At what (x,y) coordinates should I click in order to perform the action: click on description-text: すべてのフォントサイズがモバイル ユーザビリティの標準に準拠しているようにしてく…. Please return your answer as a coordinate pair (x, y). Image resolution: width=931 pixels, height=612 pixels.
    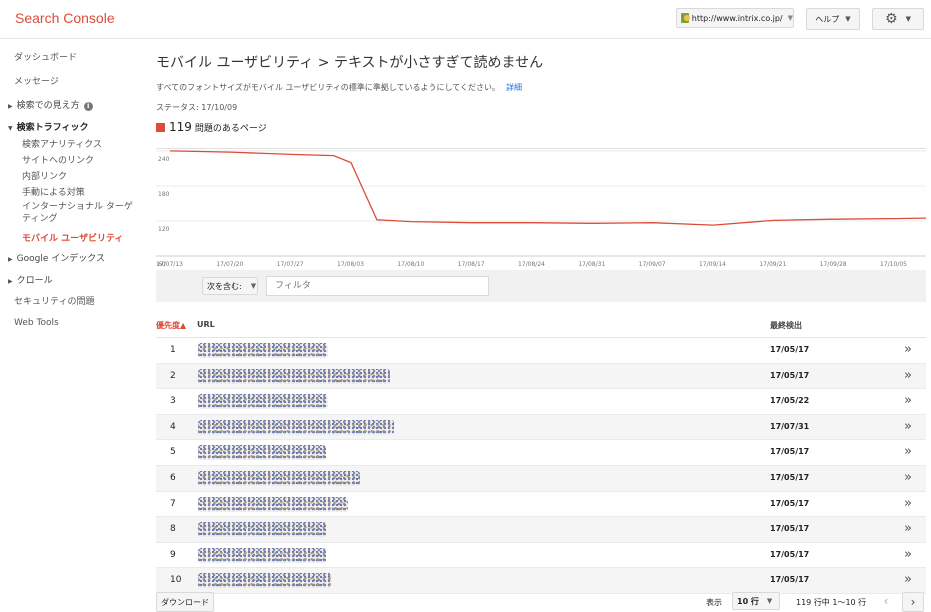
    Looking at the image, I should click on (328, 87).